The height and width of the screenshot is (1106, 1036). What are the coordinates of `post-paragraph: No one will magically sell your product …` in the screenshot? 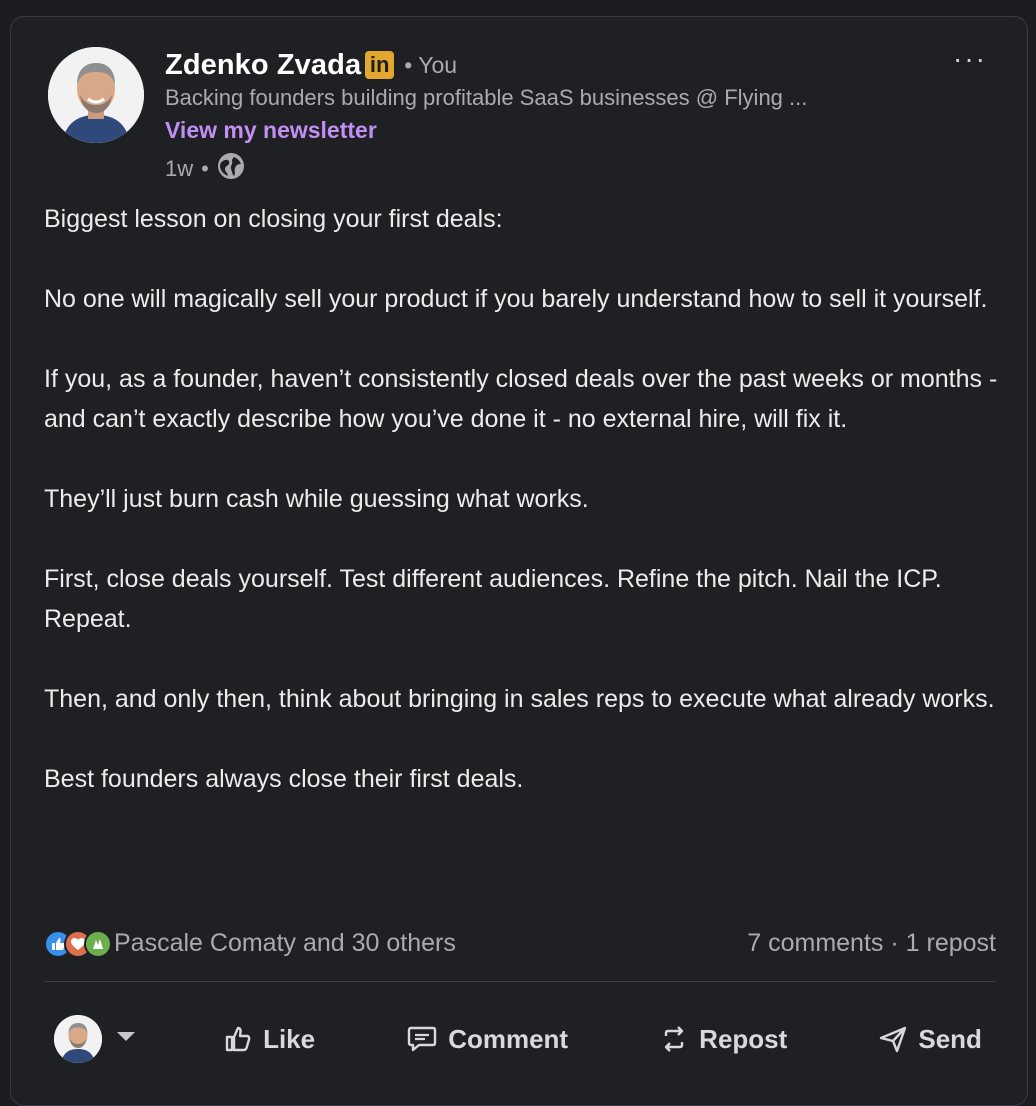 It's located at (516, 299).